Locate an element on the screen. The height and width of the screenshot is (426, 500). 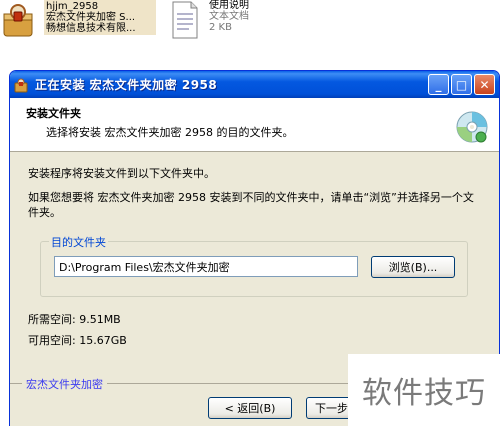
space-available-text: 可用空间: 15.67GB is located at coordinates (77, 340).